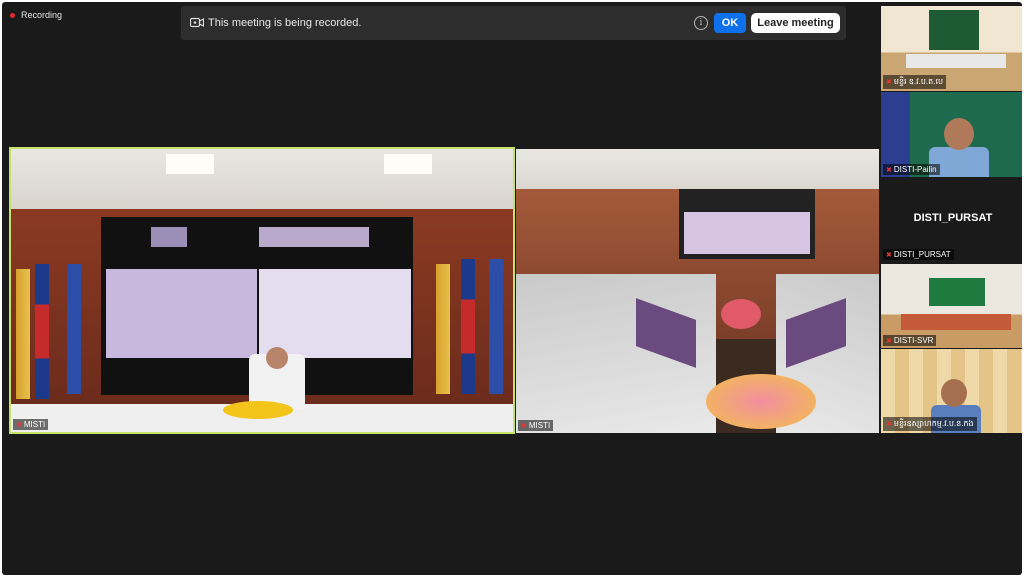 This screenshot has width=1024, height=577. I want to click on recording-label: Recording, so click(42, 15).